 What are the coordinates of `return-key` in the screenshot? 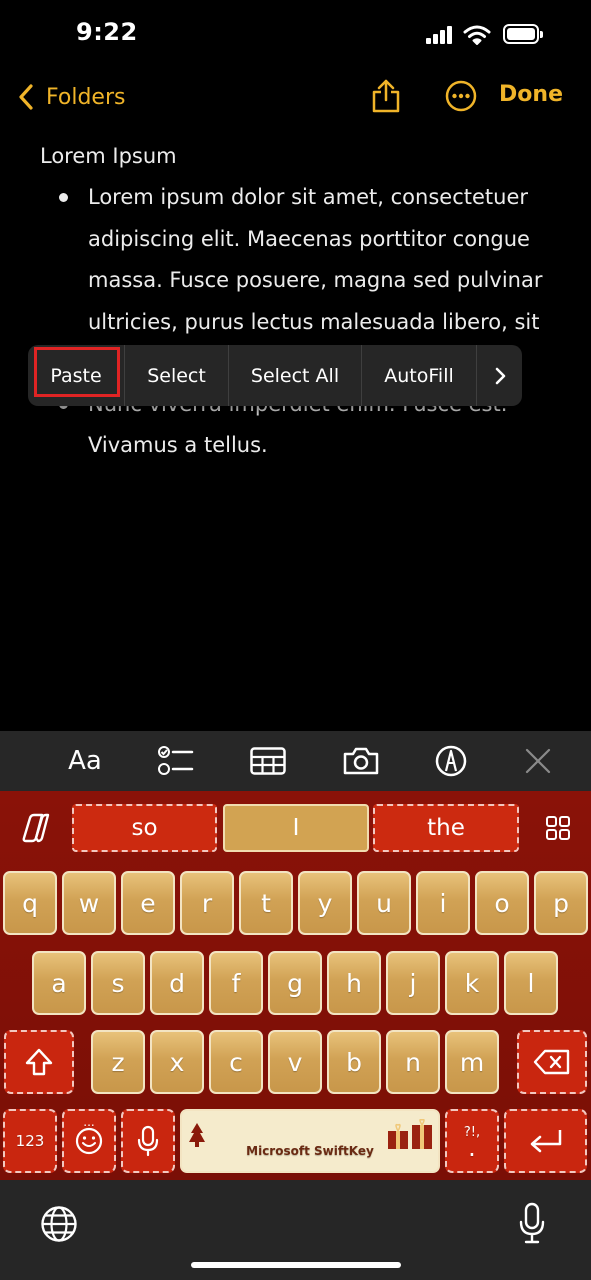 It's located at (545, 1141).